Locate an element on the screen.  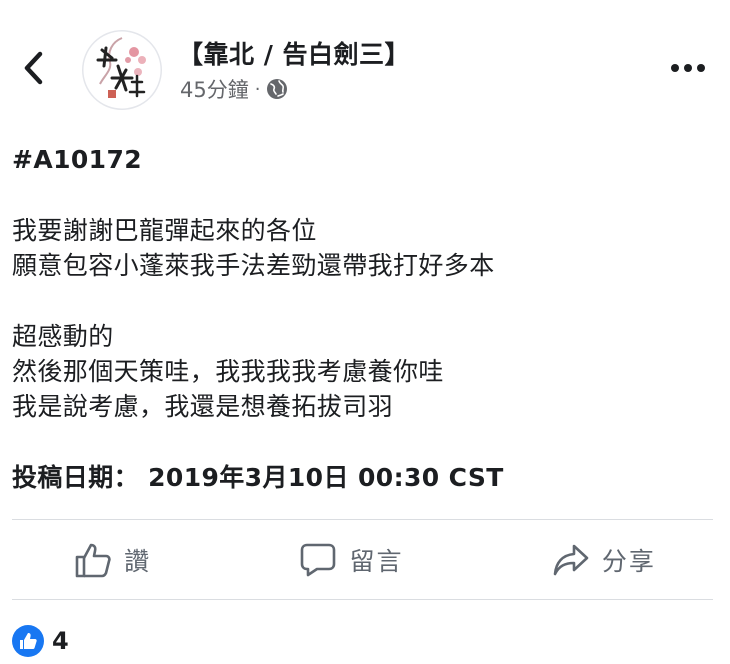
reaction-summary: 4 is located at coordinates (40, 641).